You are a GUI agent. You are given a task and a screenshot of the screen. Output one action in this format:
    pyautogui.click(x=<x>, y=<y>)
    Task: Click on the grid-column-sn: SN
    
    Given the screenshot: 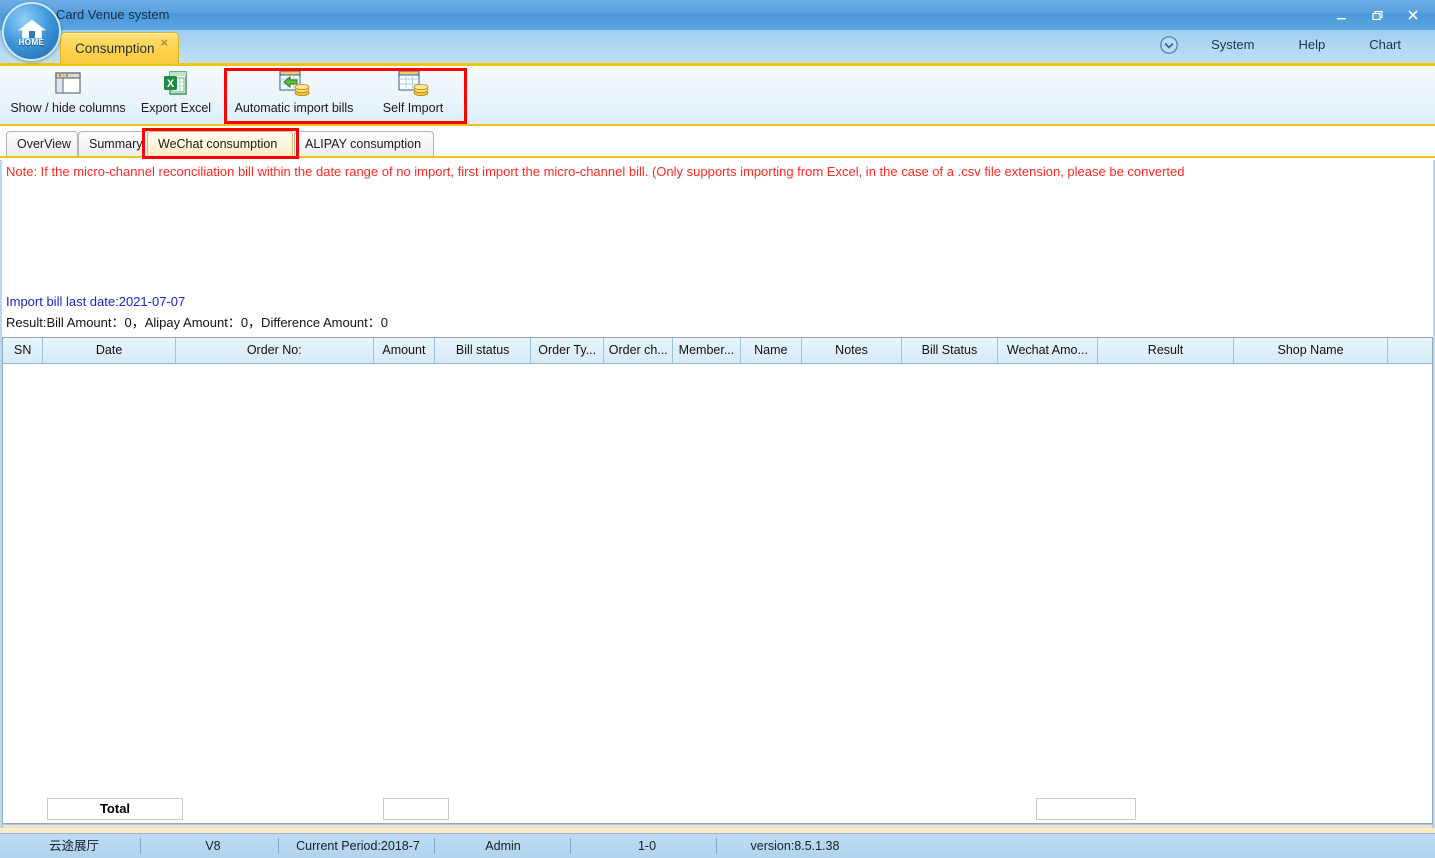 What is the action you would take?
    pyautogui.click(x=23, y=350)
    